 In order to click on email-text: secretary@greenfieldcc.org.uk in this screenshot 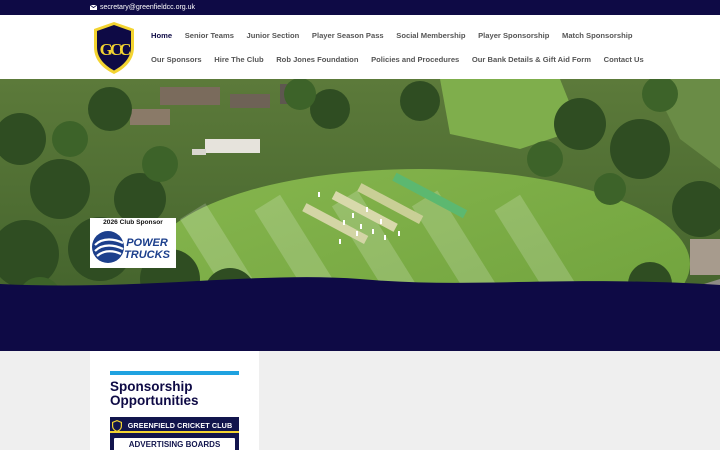, I will do `click(148, 7)`.